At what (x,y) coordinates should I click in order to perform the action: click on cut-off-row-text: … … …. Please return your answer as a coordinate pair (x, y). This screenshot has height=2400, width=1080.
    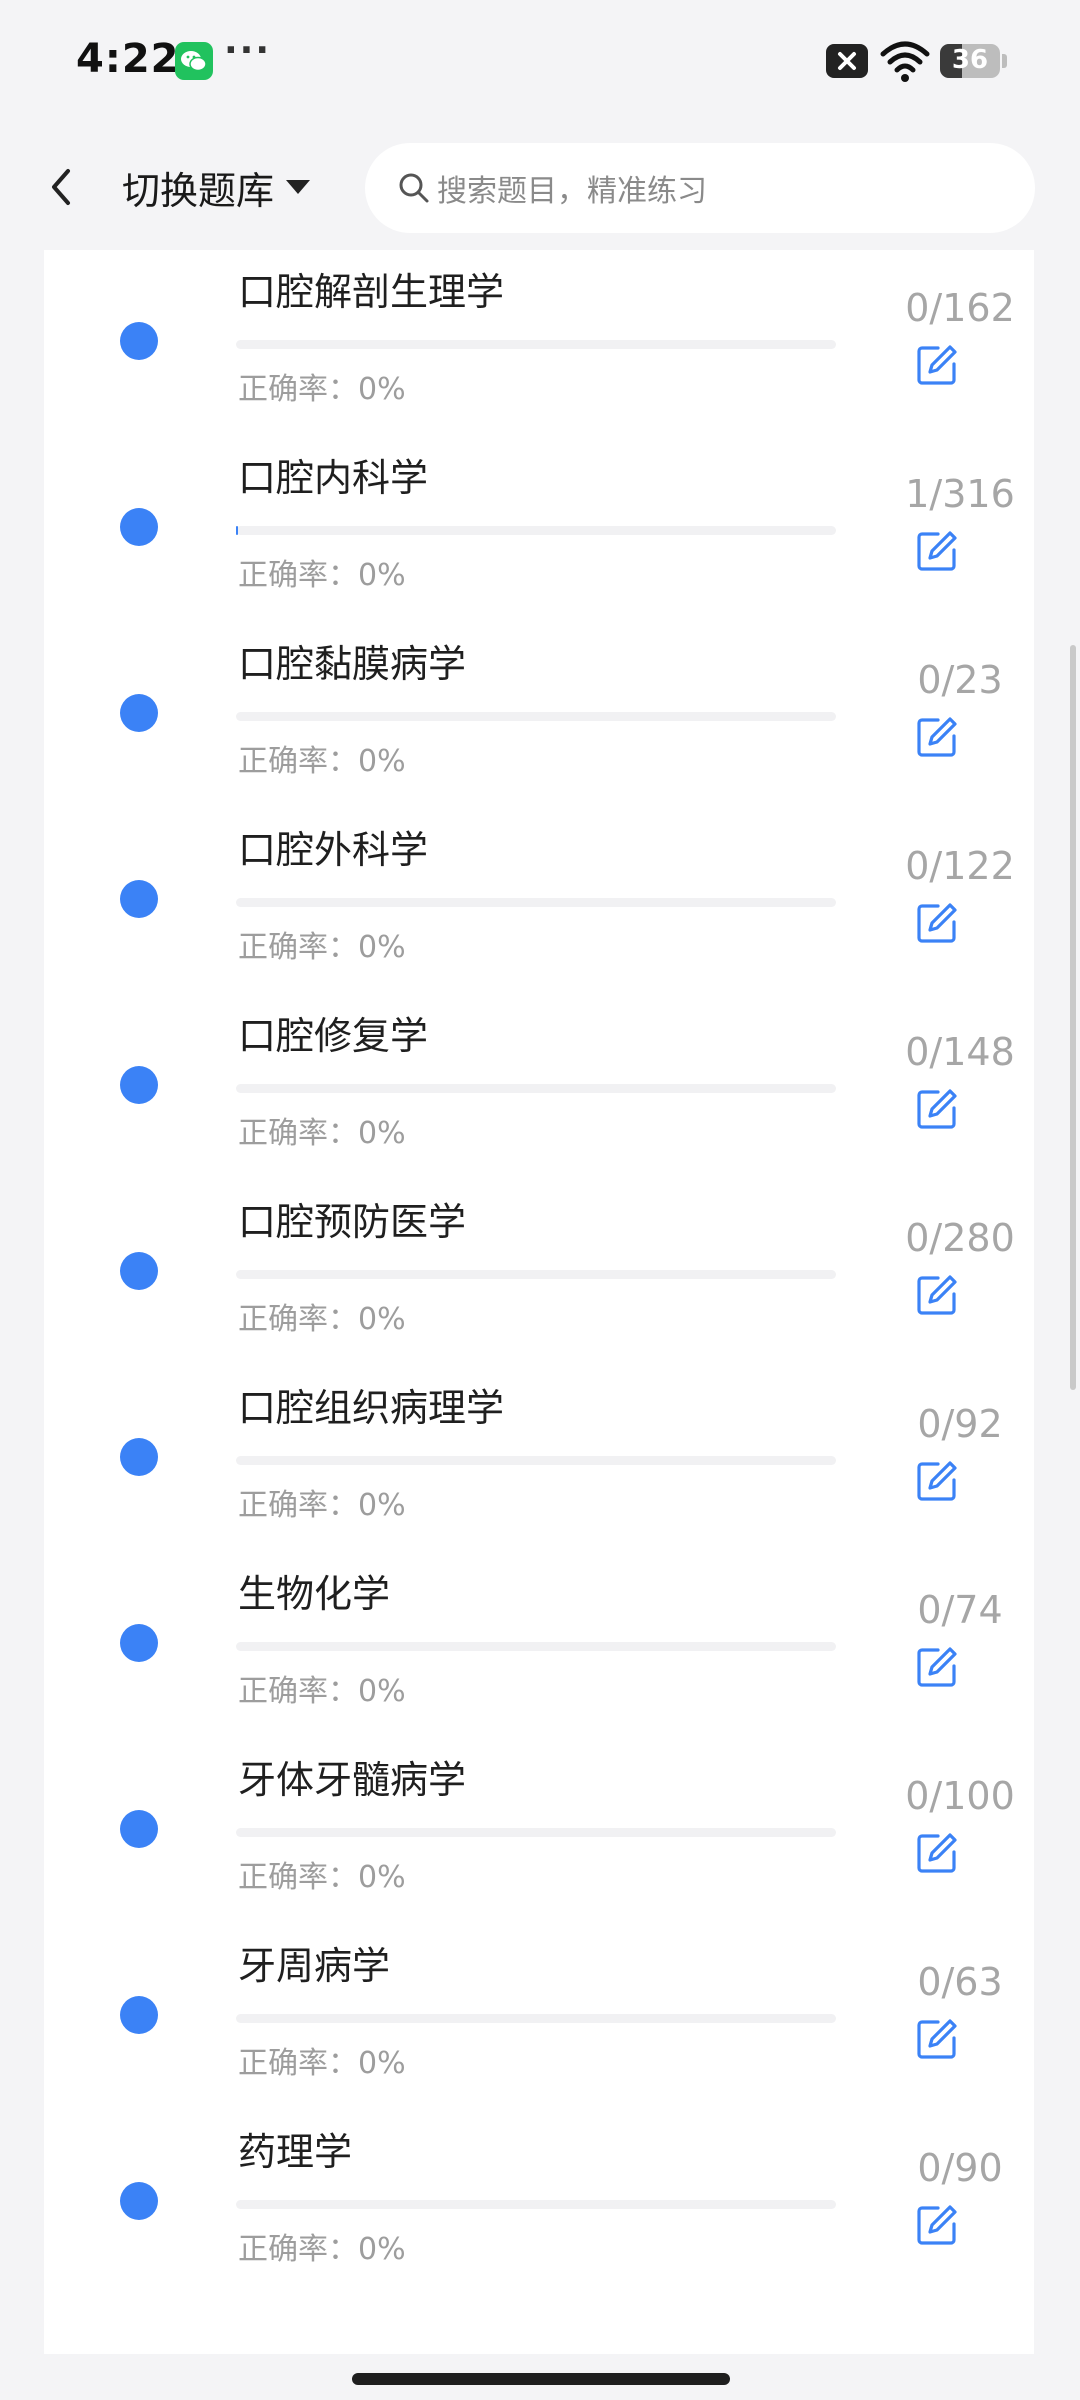
    Looking at the image, I should click on (342, 2350).